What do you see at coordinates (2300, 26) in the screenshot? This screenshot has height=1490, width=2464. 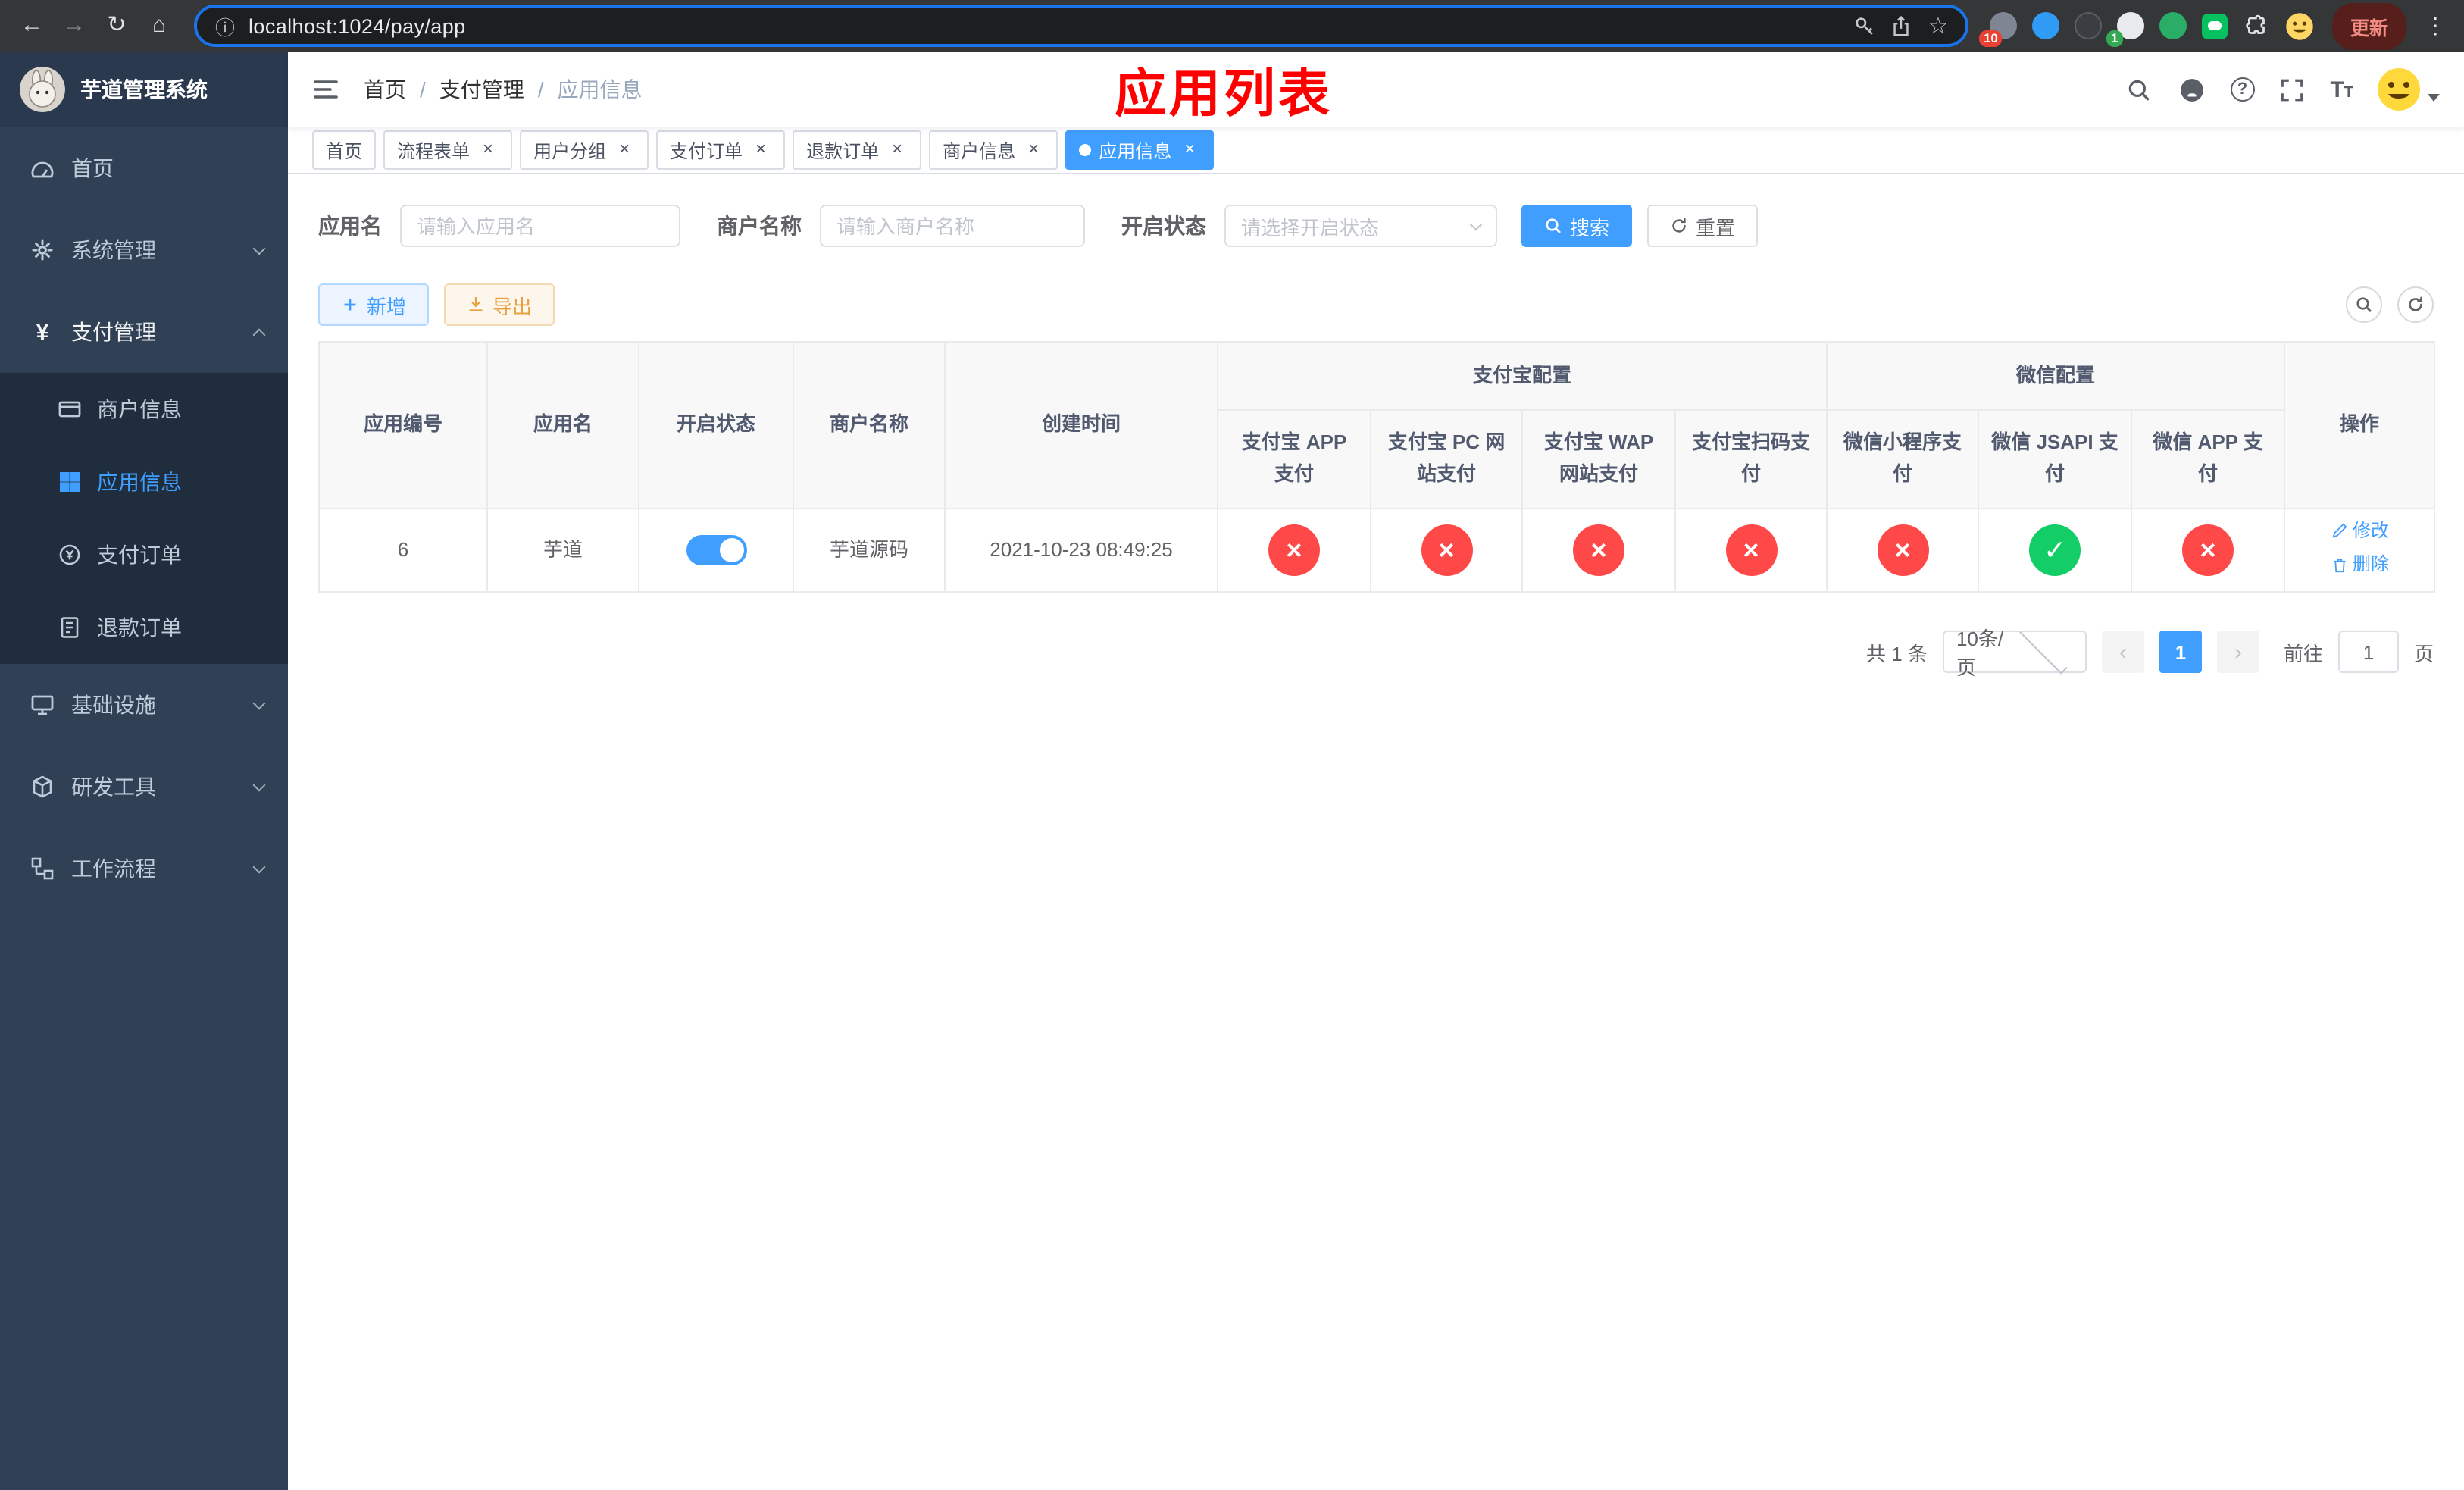 I see `profile-avatar-icon` at bounding box center [2300, 26].